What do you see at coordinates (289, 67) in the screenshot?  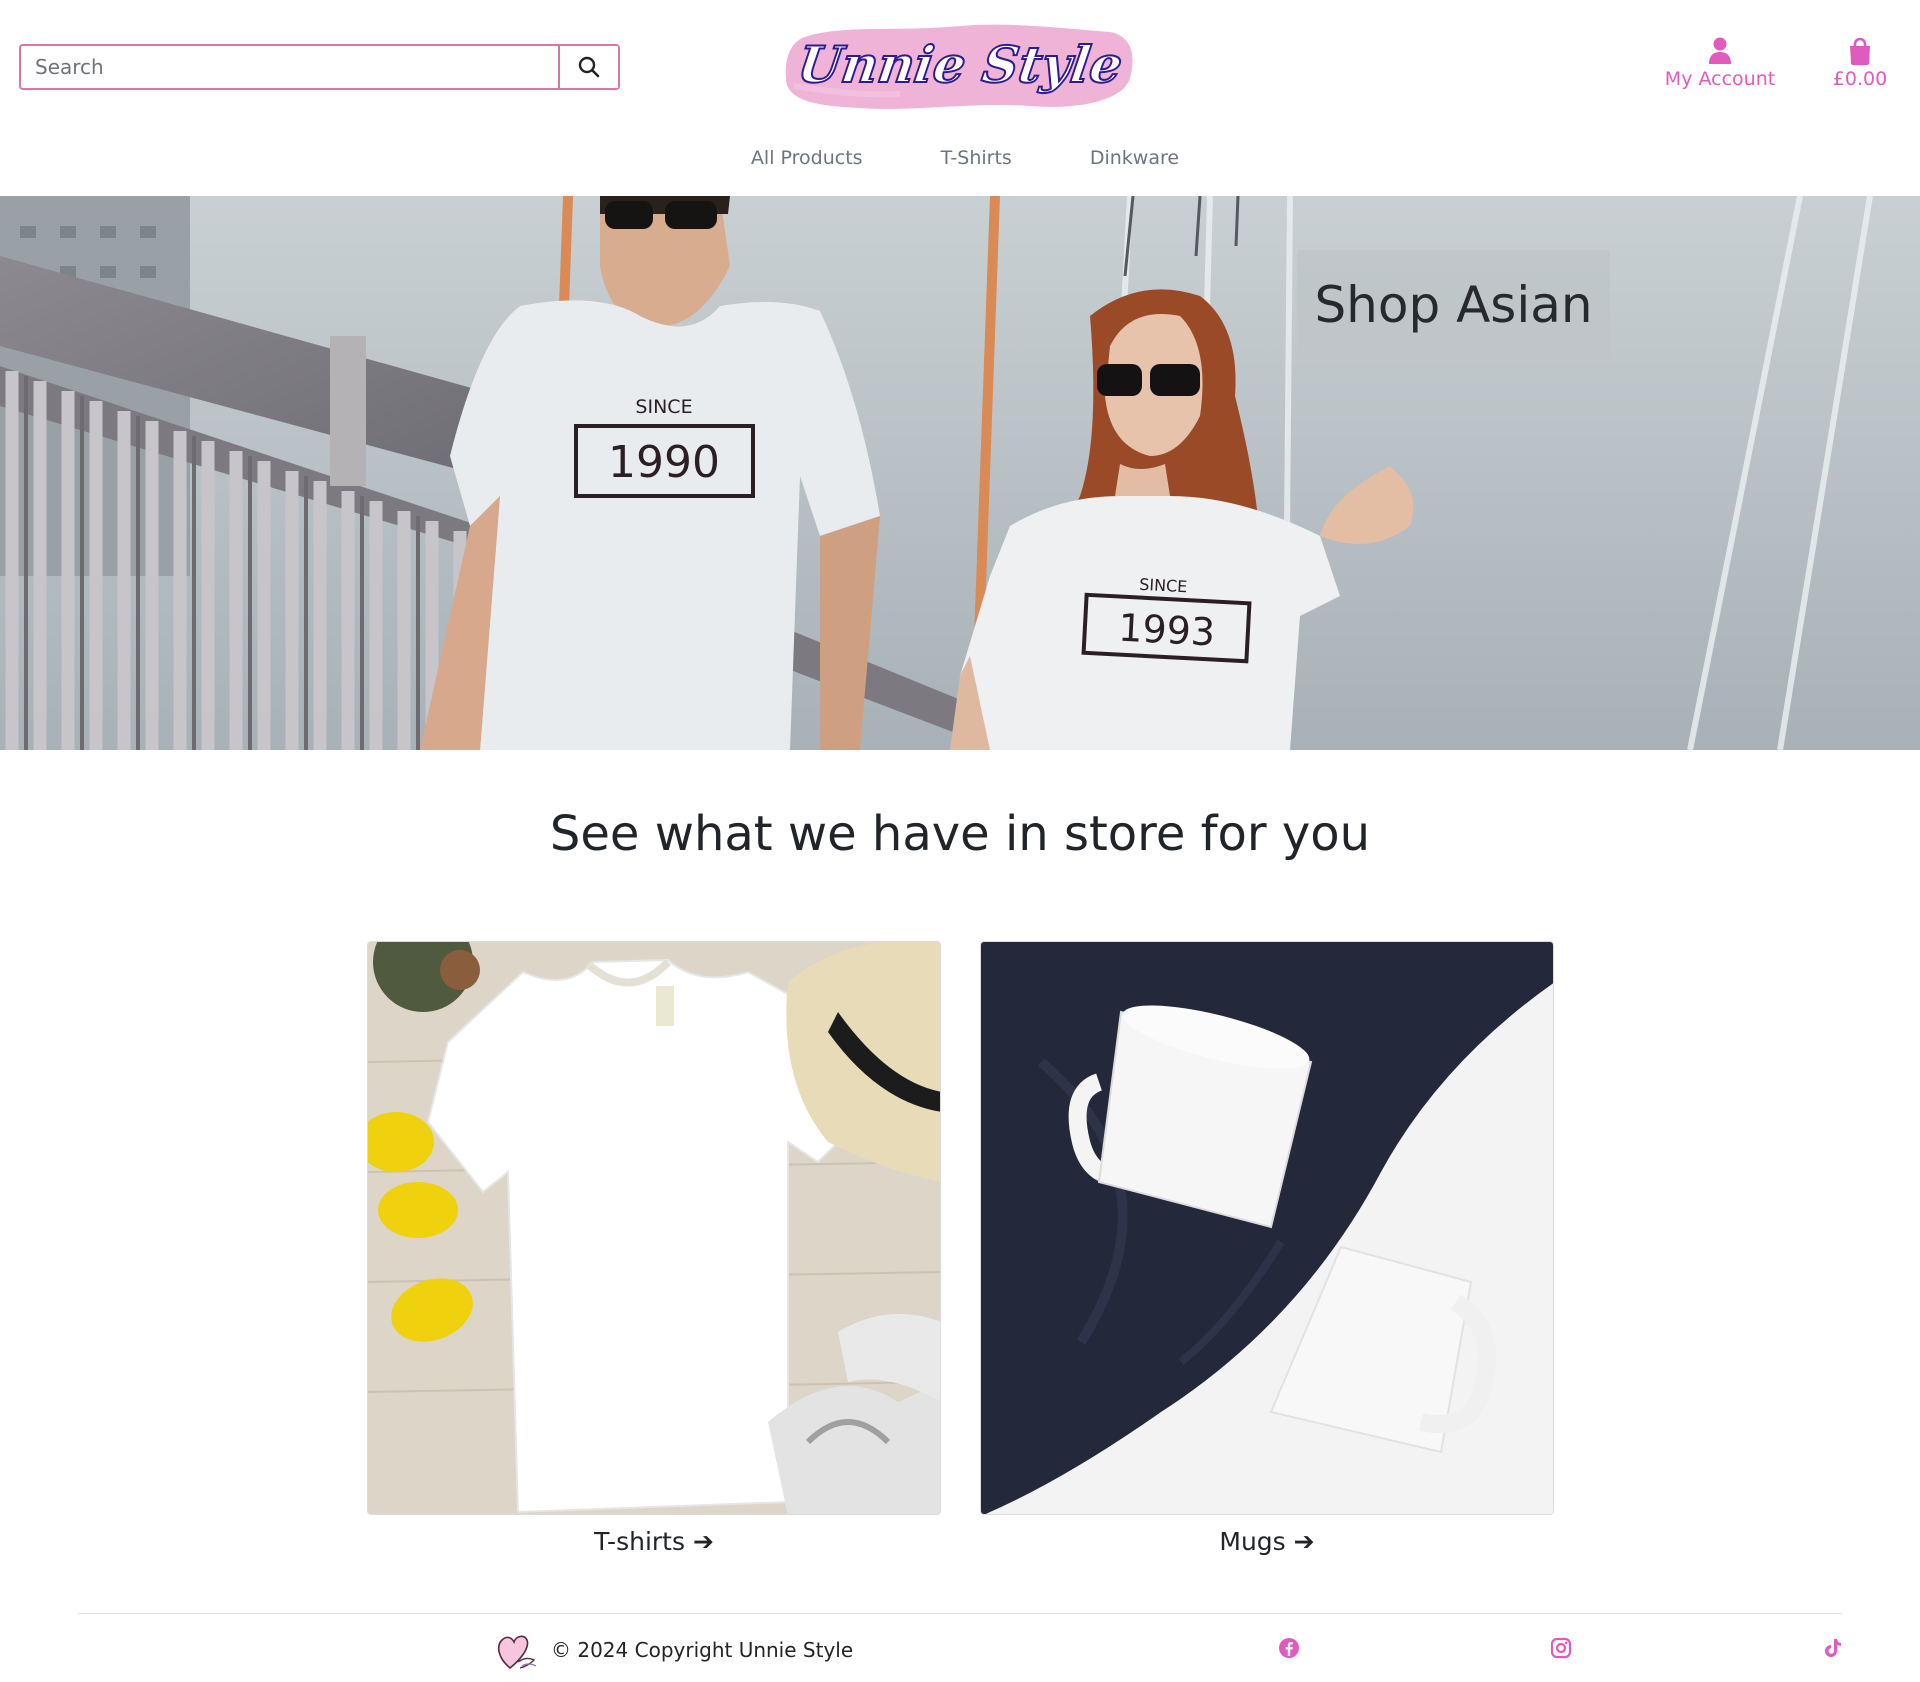 I see `search-input` at bounding box center [289, 67].